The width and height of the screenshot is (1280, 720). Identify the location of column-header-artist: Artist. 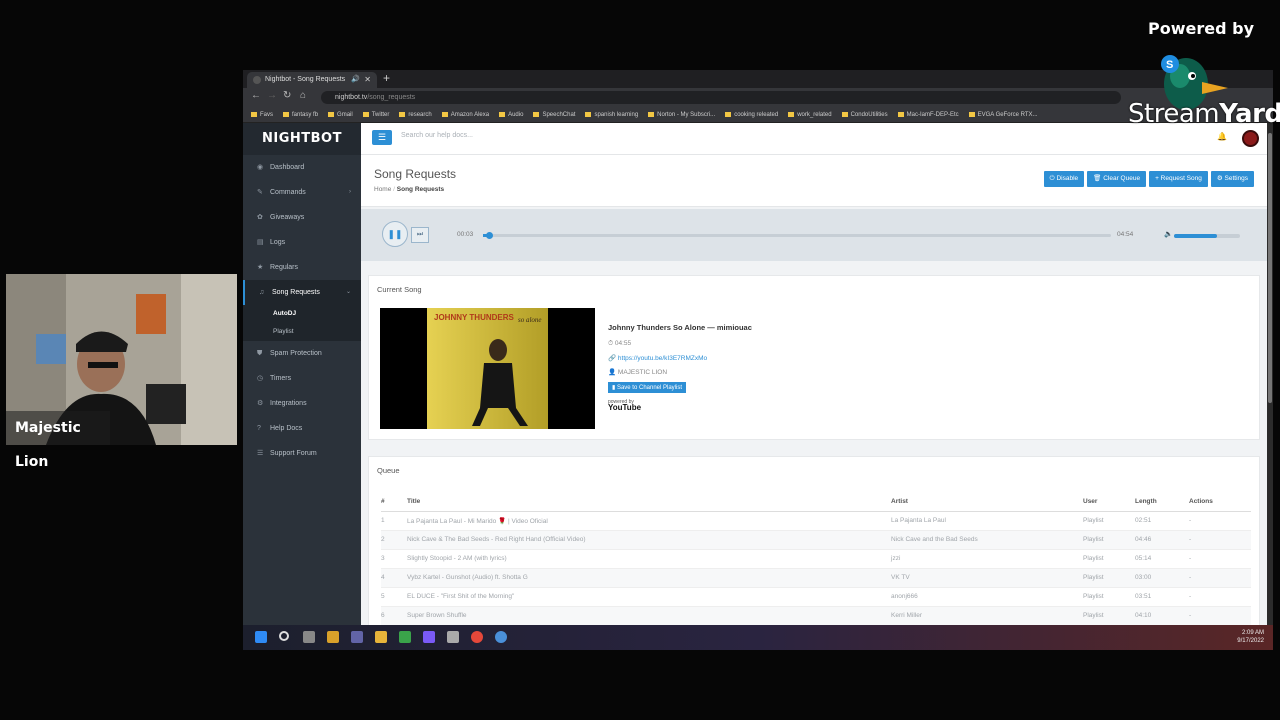
(987, 502).